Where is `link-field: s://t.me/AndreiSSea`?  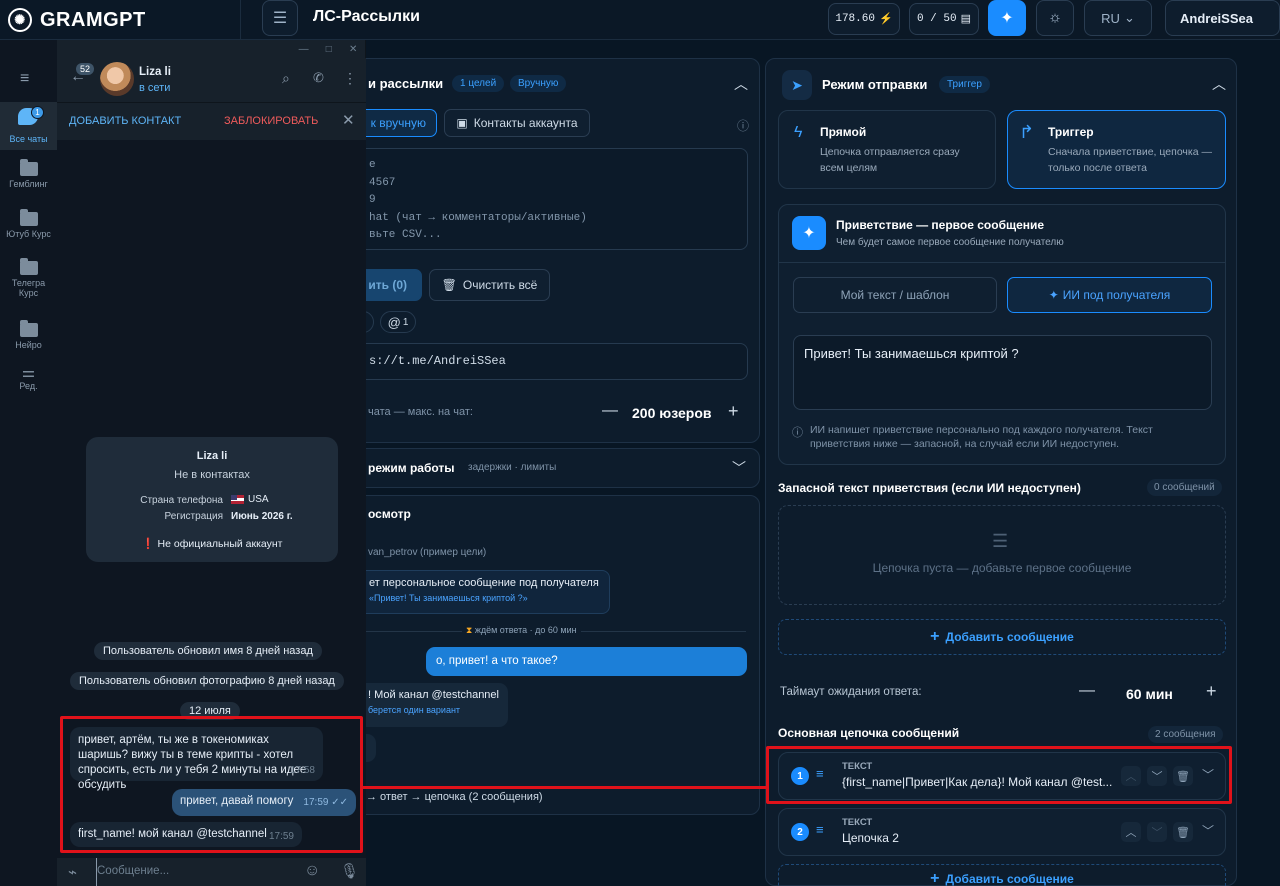 link-field: s://t.me/AndreiSSea is located at coordinates (544, 361).